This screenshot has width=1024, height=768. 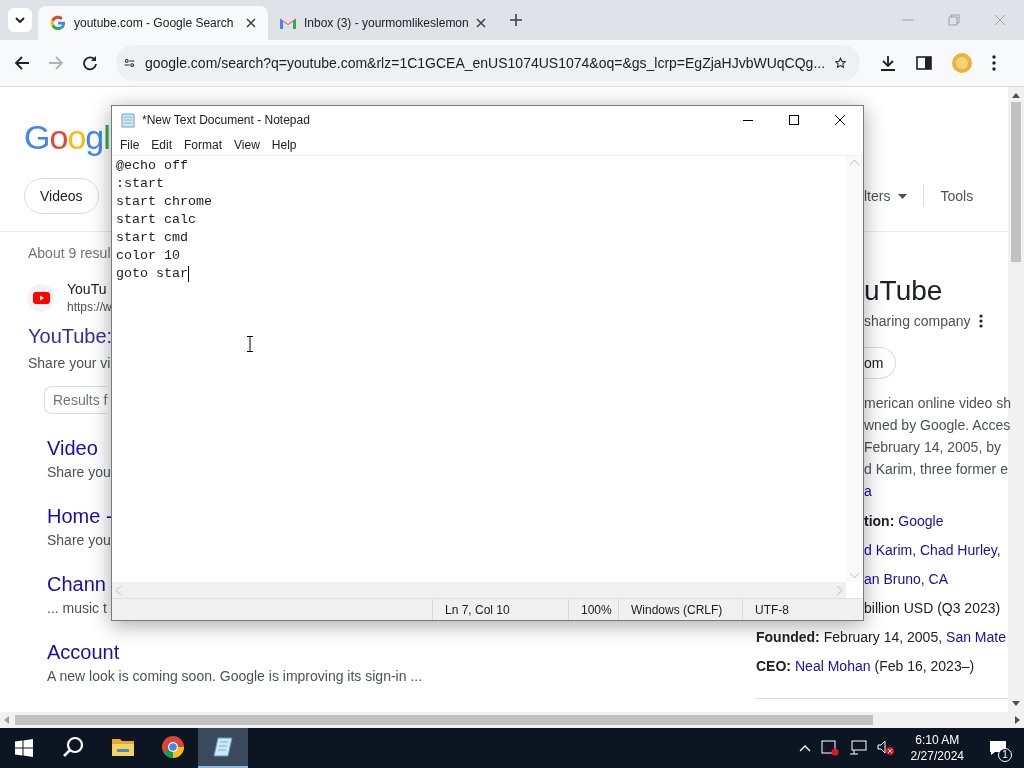 I want to click on google-logo: Googl, so click(x=67, y=137).